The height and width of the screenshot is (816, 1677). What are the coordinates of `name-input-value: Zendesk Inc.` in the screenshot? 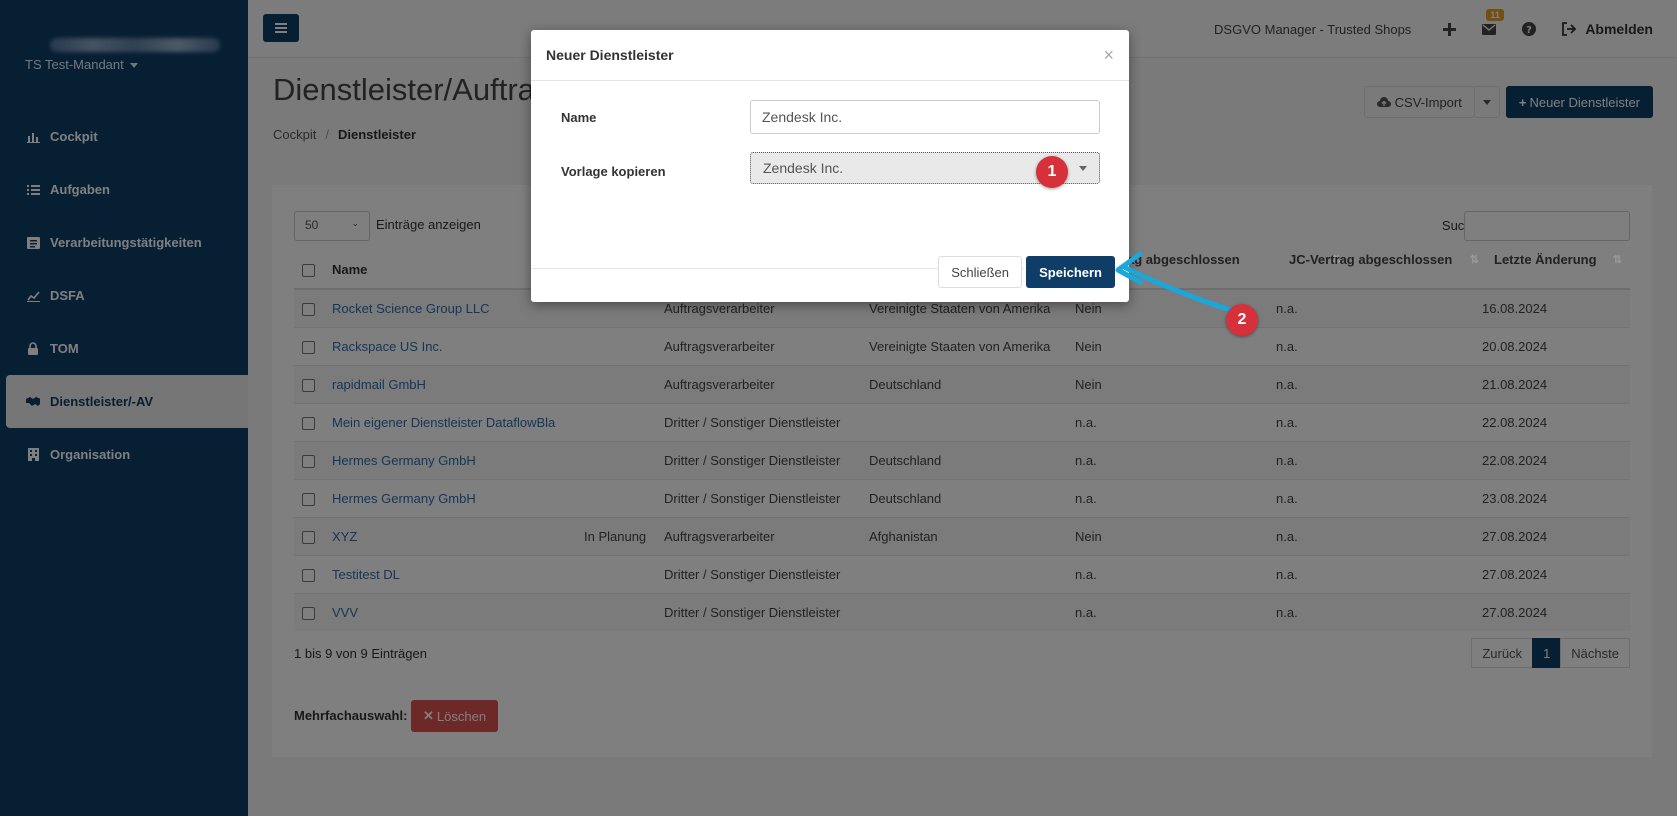 It's located at (802, 117).